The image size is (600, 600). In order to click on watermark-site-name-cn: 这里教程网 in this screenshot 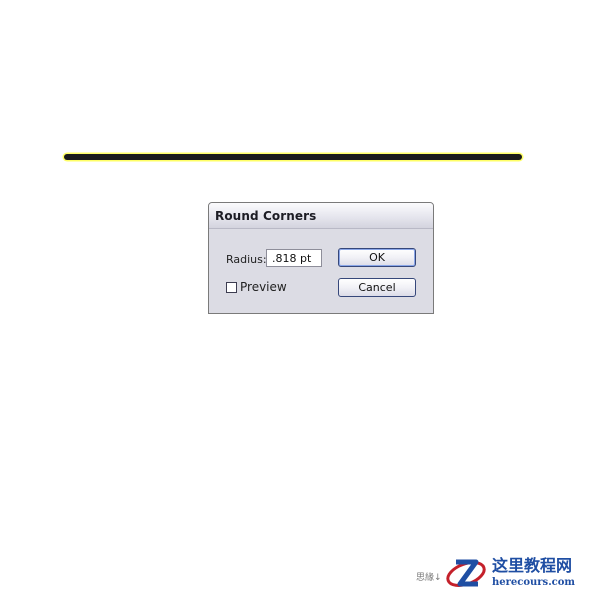, I will do `click(532, 565)`.